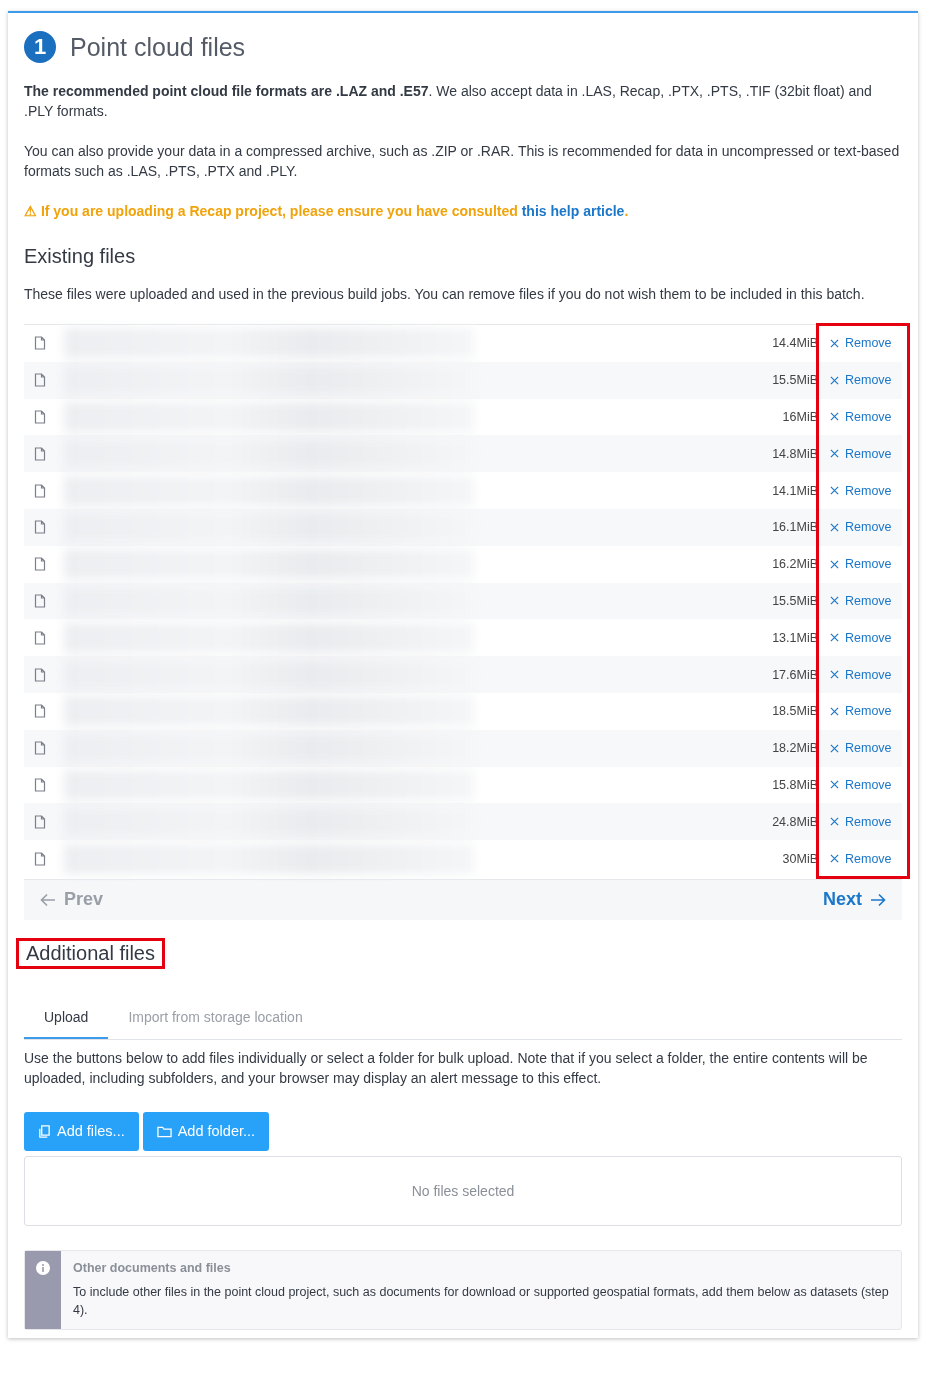 Image resolution: width=926 pixels, height=1380 pixels. What do you see at coordinates (446, 1068) in the screenshot?
I see `upload-description: Use the buttons below to add files individually or select a folder for bulk upload. Note that if you select a folder, the entire contents will be uploaded, including subfolders, and your browser may display an alert message to this effect.` at bounding box center [446, 1068].